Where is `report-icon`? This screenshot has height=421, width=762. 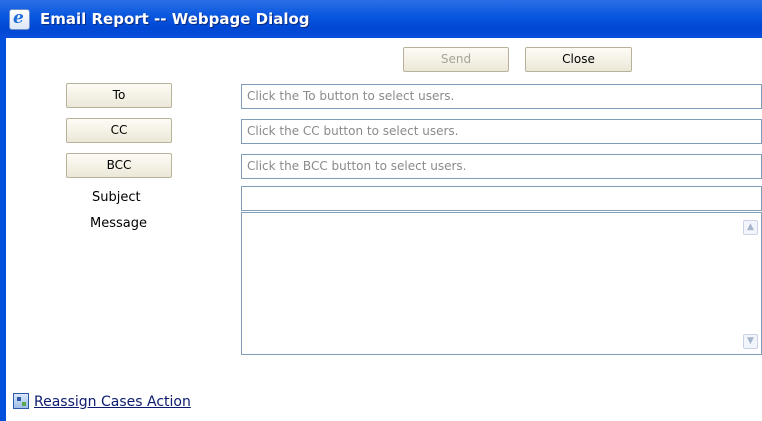
report-icon is located at coordinates (21, 401).